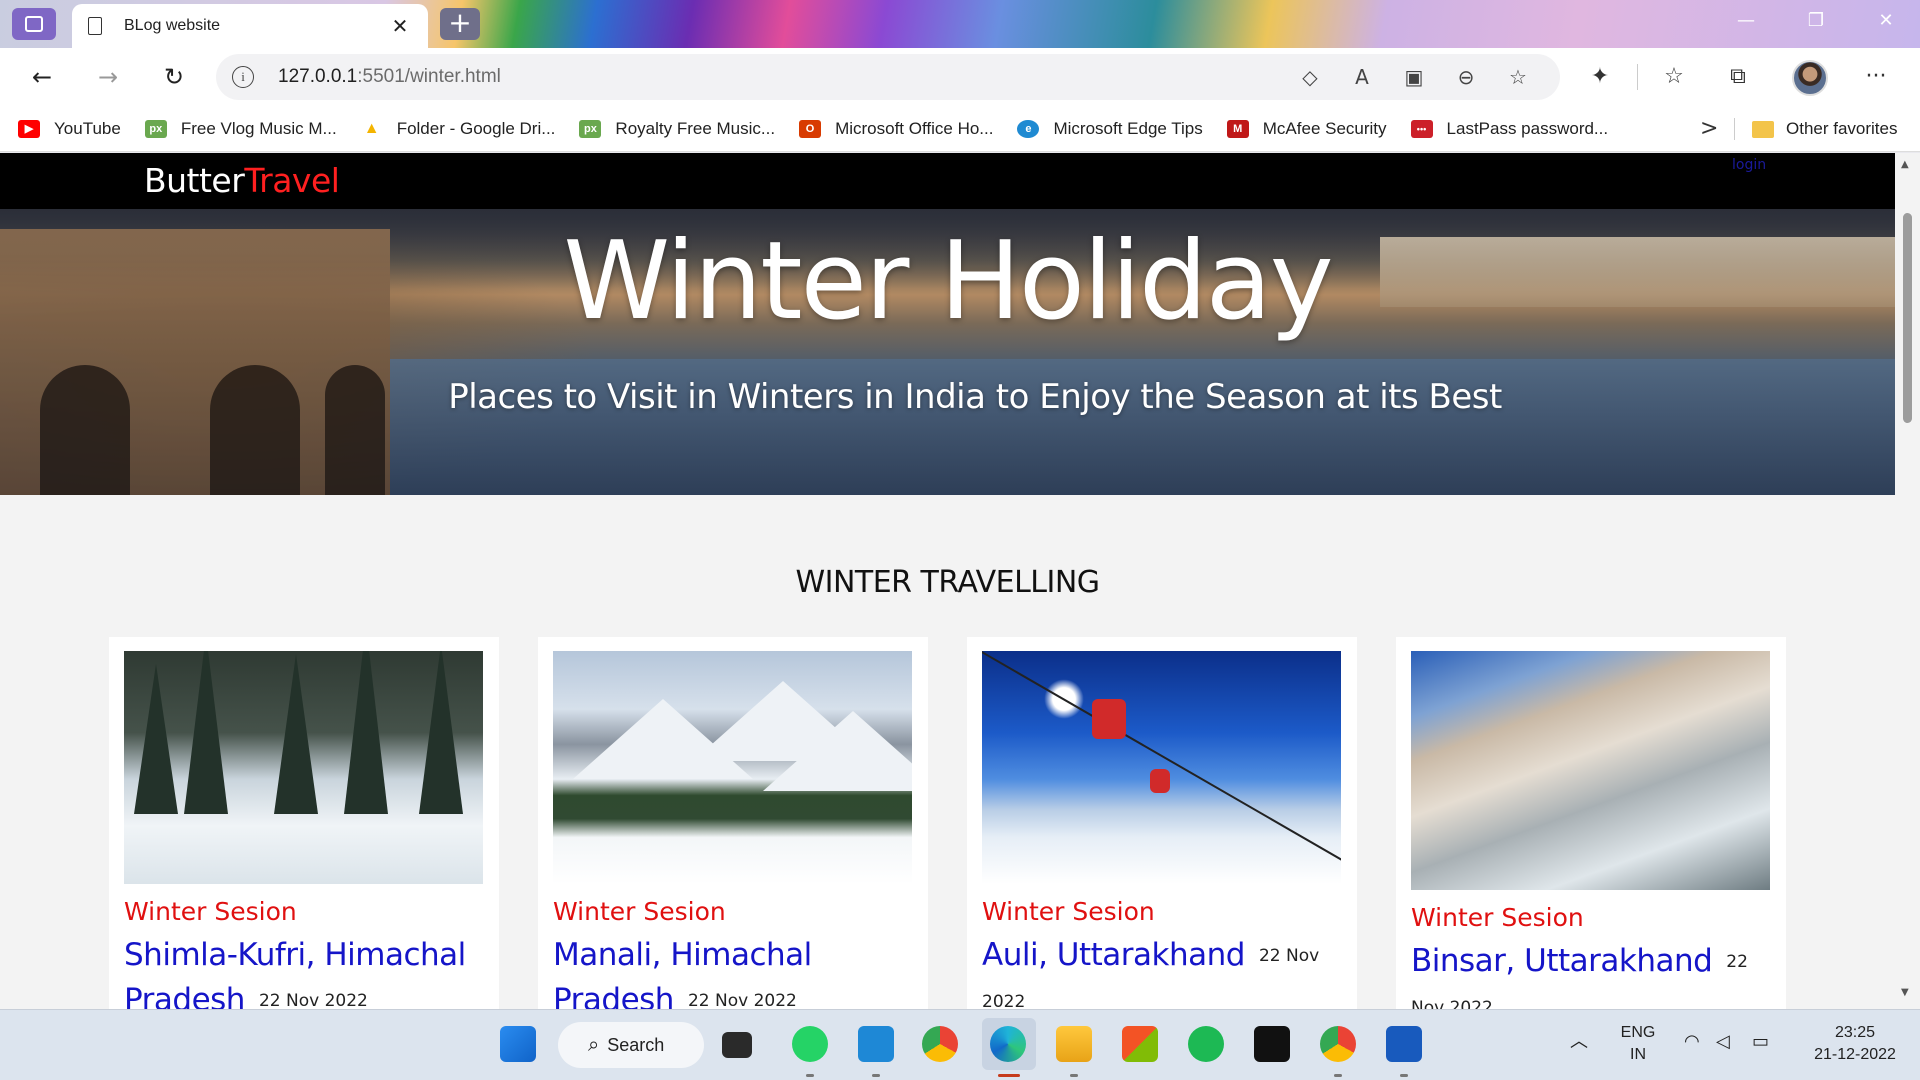  I want to click on site-info-icon: i, so click(243, 77).